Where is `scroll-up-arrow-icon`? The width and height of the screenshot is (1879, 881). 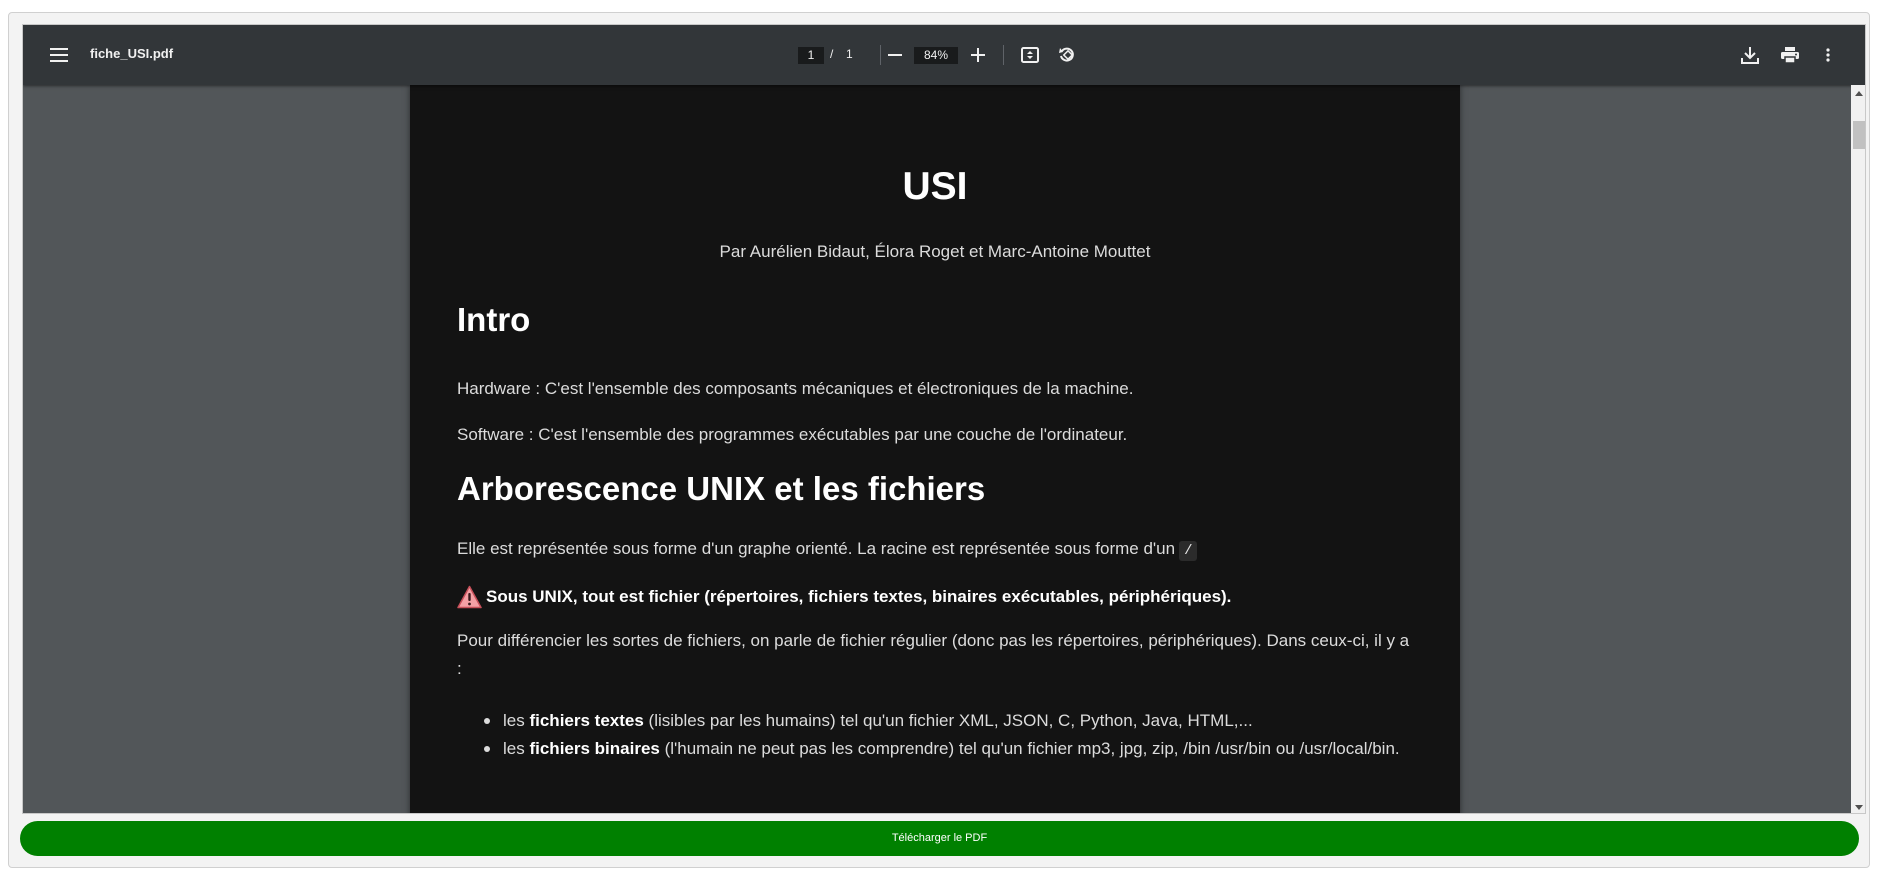 scroll-up-arrow-icon is located at coordinates (1858, 93).